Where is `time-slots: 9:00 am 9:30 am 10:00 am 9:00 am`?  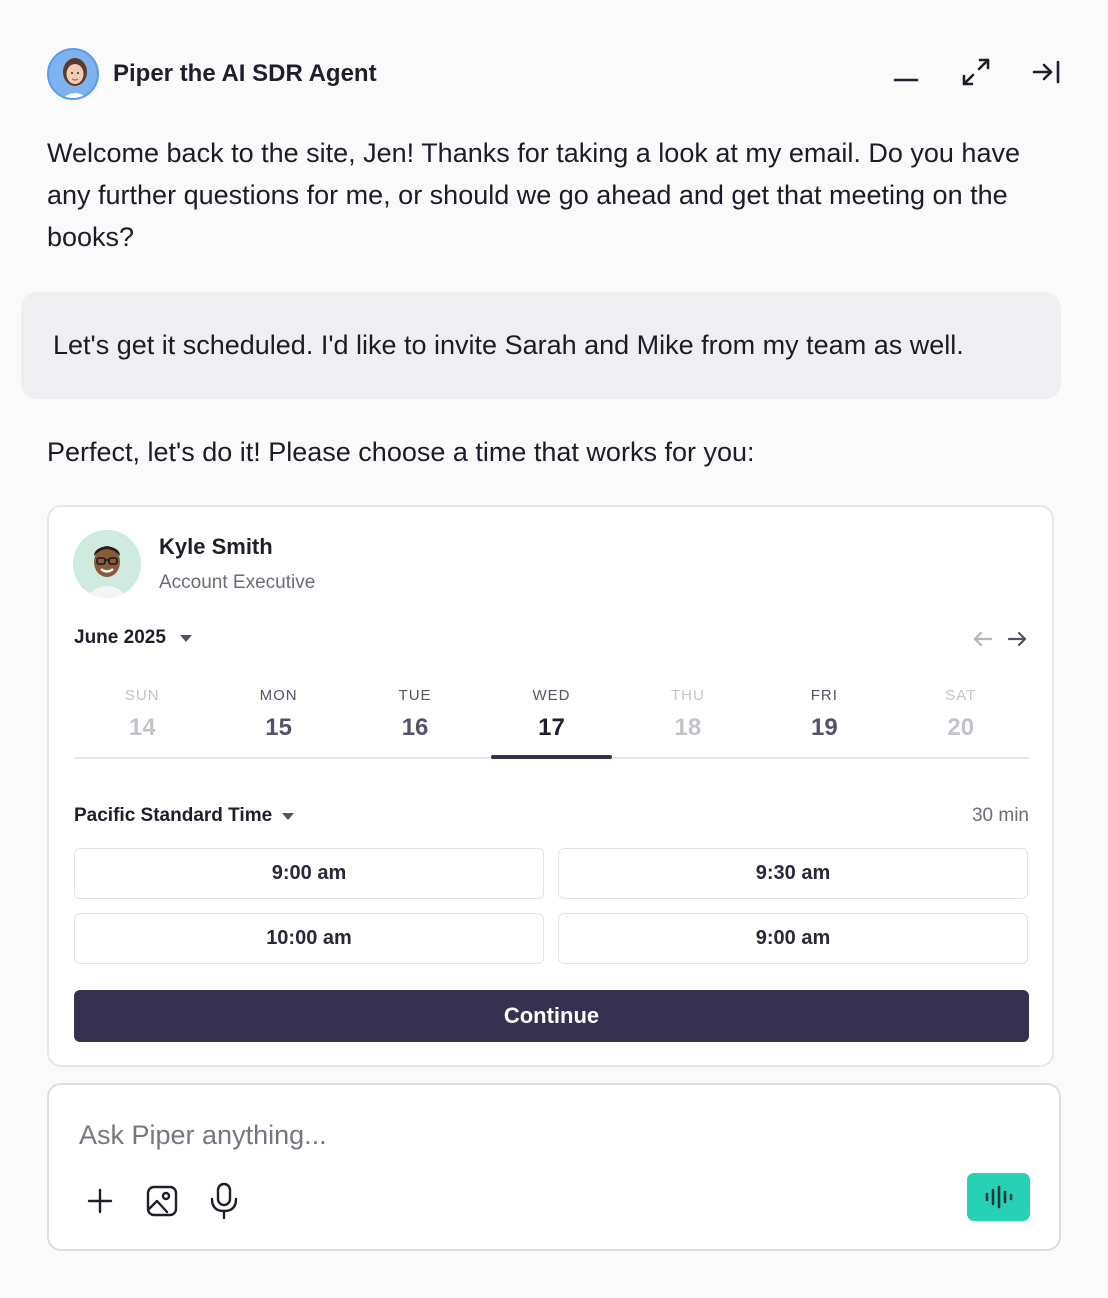 time-slots: 9:00 am 9:30 am 10:00 am 9:00 am is located at coordinates (551, 906).